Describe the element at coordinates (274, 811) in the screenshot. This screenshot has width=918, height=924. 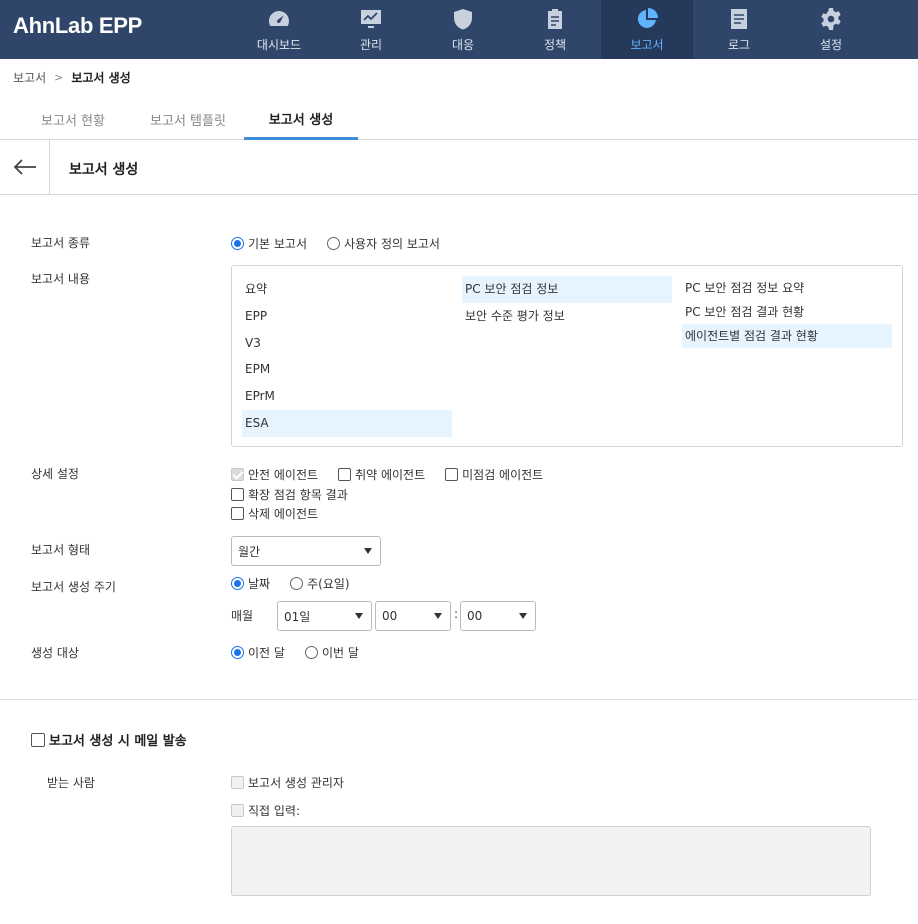
I see `checkbox-label: 직접 입력:` at that location.